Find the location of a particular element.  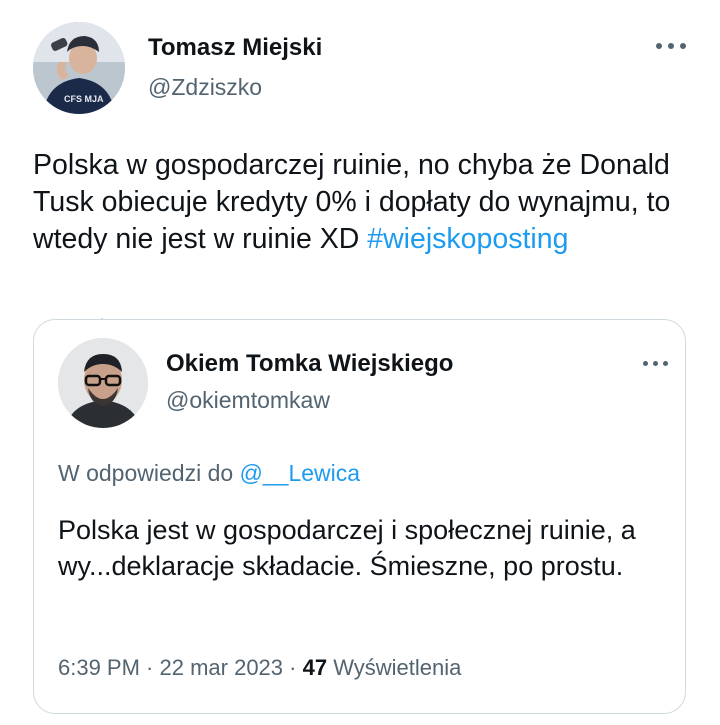

tweet-date: 22 mar 2023 is located at coordinates (222, 667).